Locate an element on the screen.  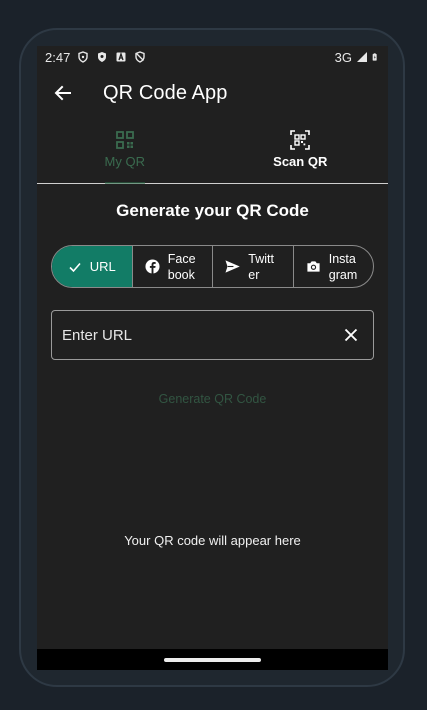
tab-scan-qr: Scan QR is located at coordinates (301, 153).